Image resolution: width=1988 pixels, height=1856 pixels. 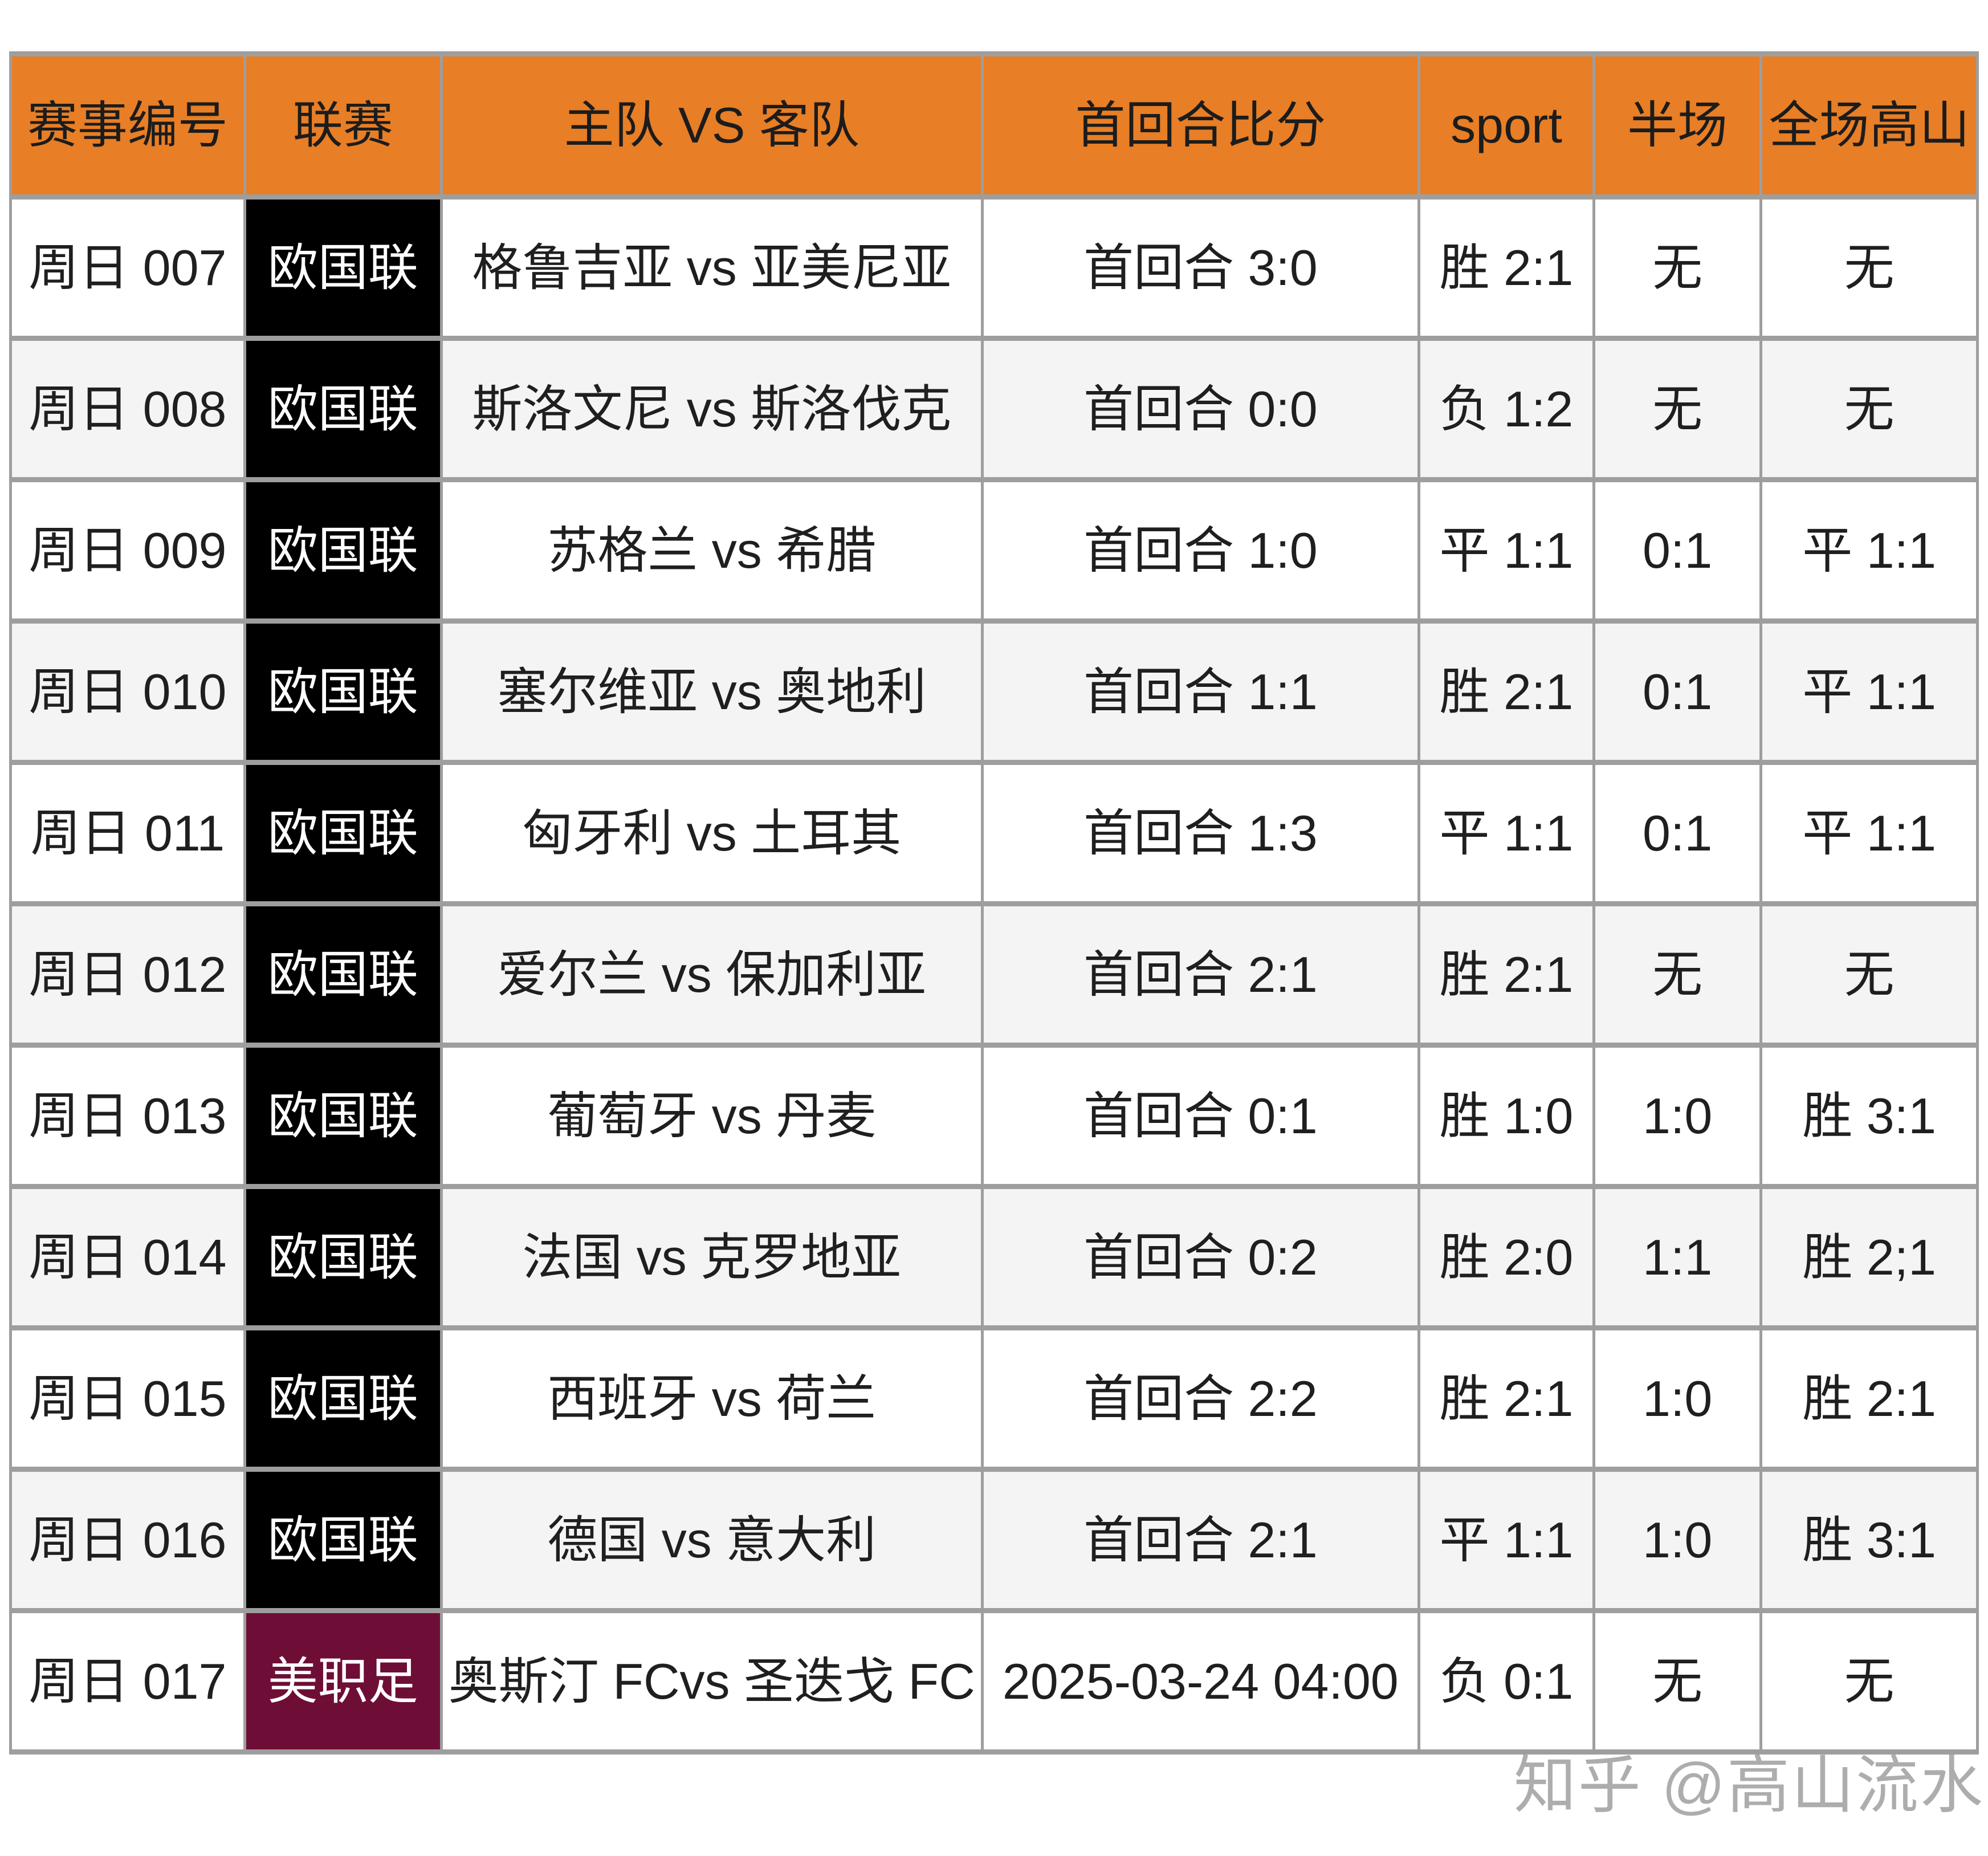 I want to click on match-number-cell: 周日 016, so click(x=127, y=1540).